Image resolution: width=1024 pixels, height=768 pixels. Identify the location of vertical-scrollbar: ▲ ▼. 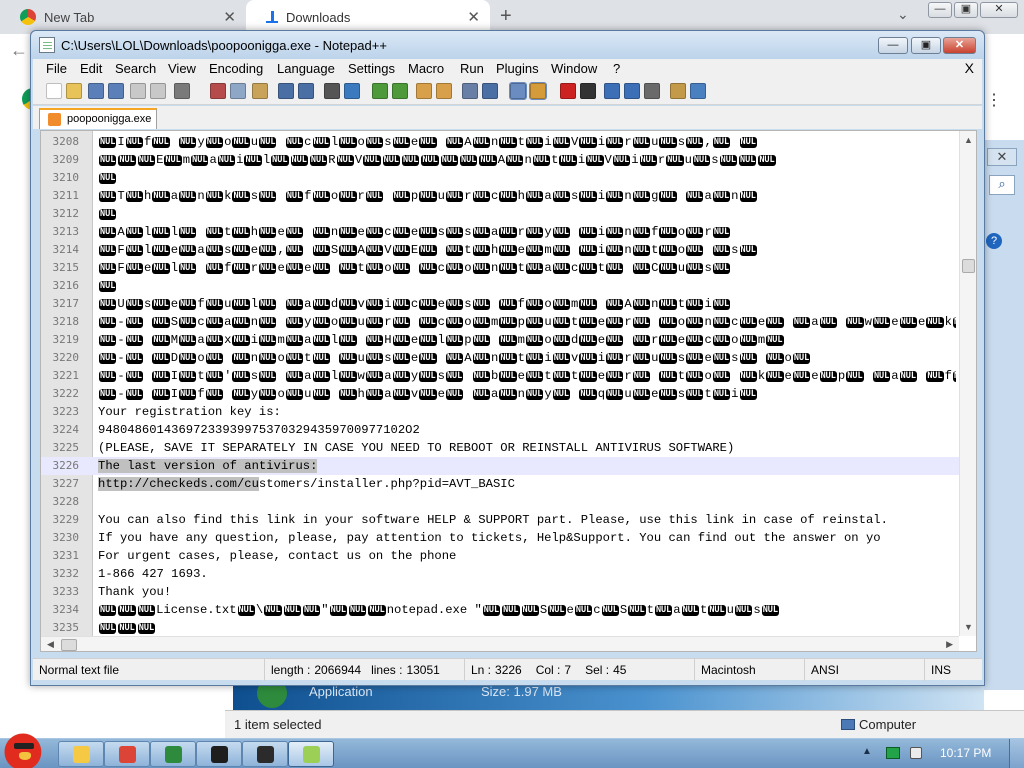
(967, 383).